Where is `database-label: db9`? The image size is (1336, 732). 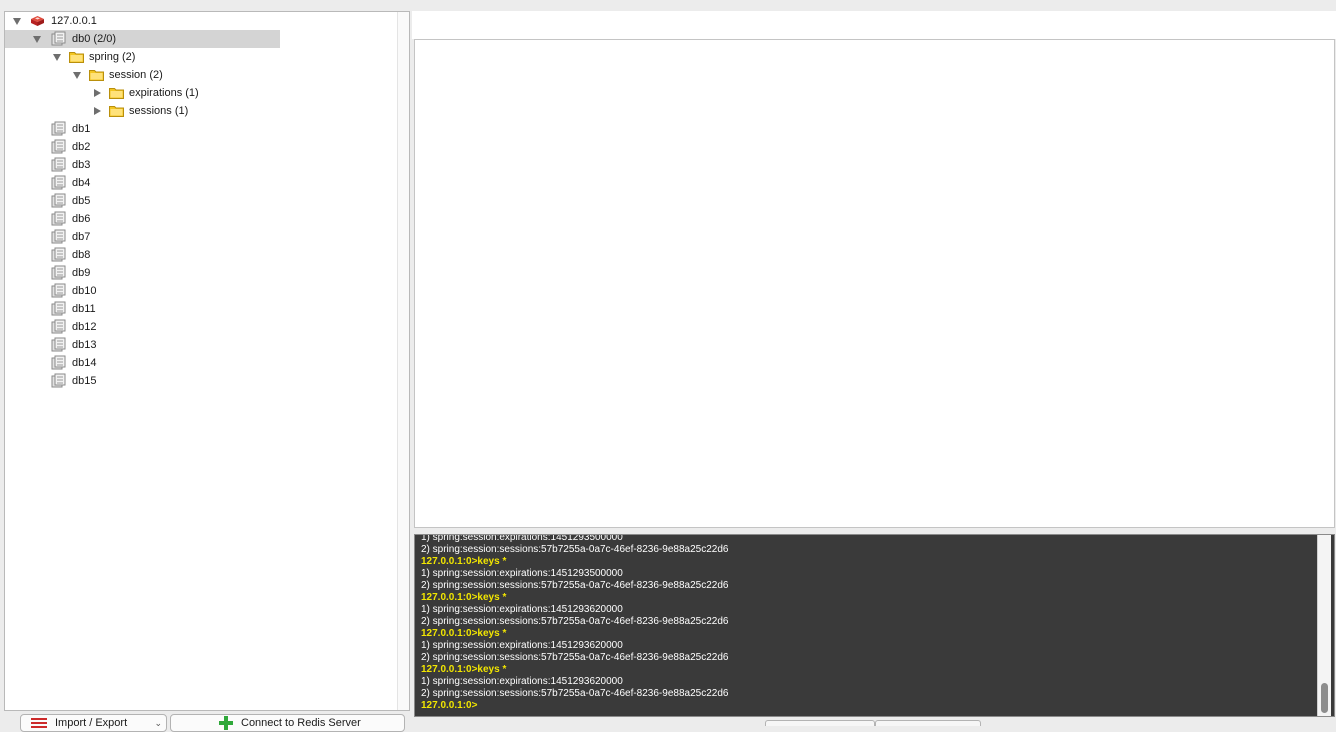 database-label: db9 is located at coordinates (81, 273).